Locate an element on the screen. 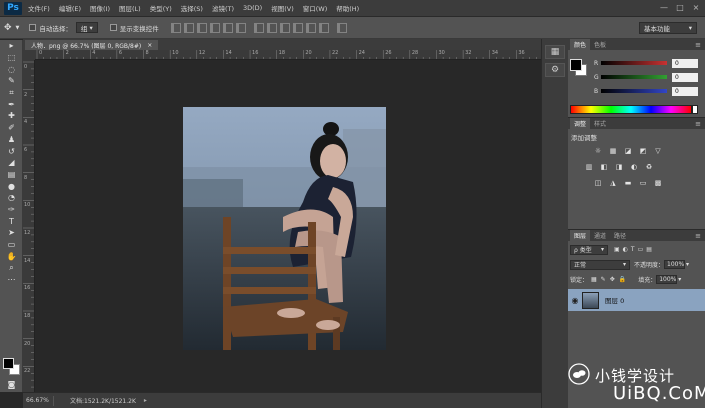 The height and width of the screenshot is (408, 705). layer-name: 图层 0 is located at coordinates (614, 300).